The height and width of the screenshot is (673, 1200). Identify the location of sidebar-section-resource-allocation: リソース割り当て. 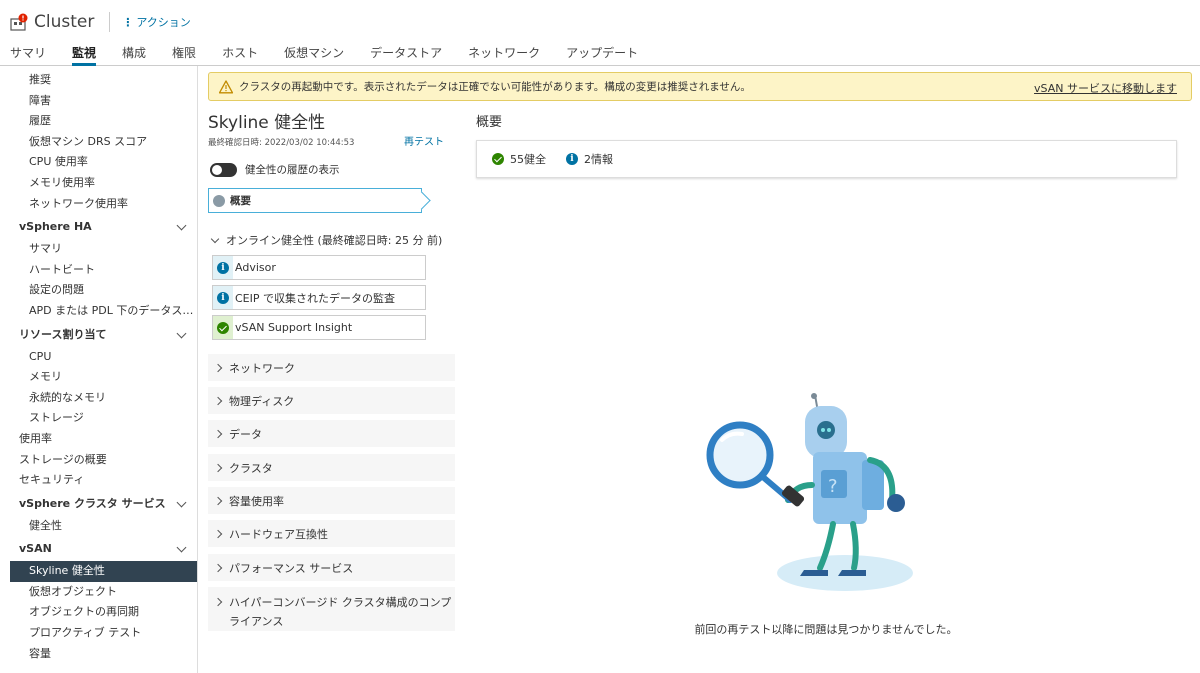
(98, 334).